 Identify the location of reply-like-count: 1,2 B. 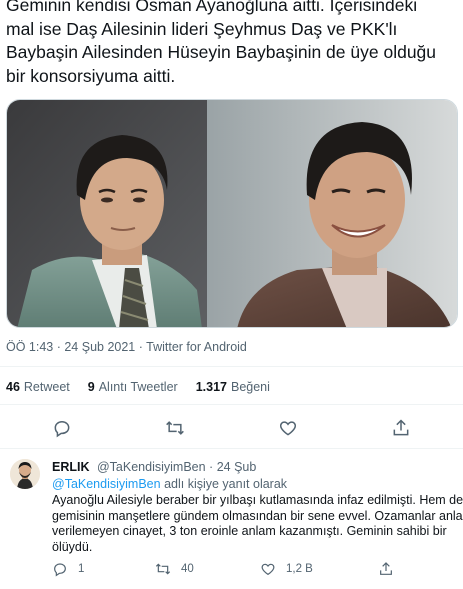
(299, 569).